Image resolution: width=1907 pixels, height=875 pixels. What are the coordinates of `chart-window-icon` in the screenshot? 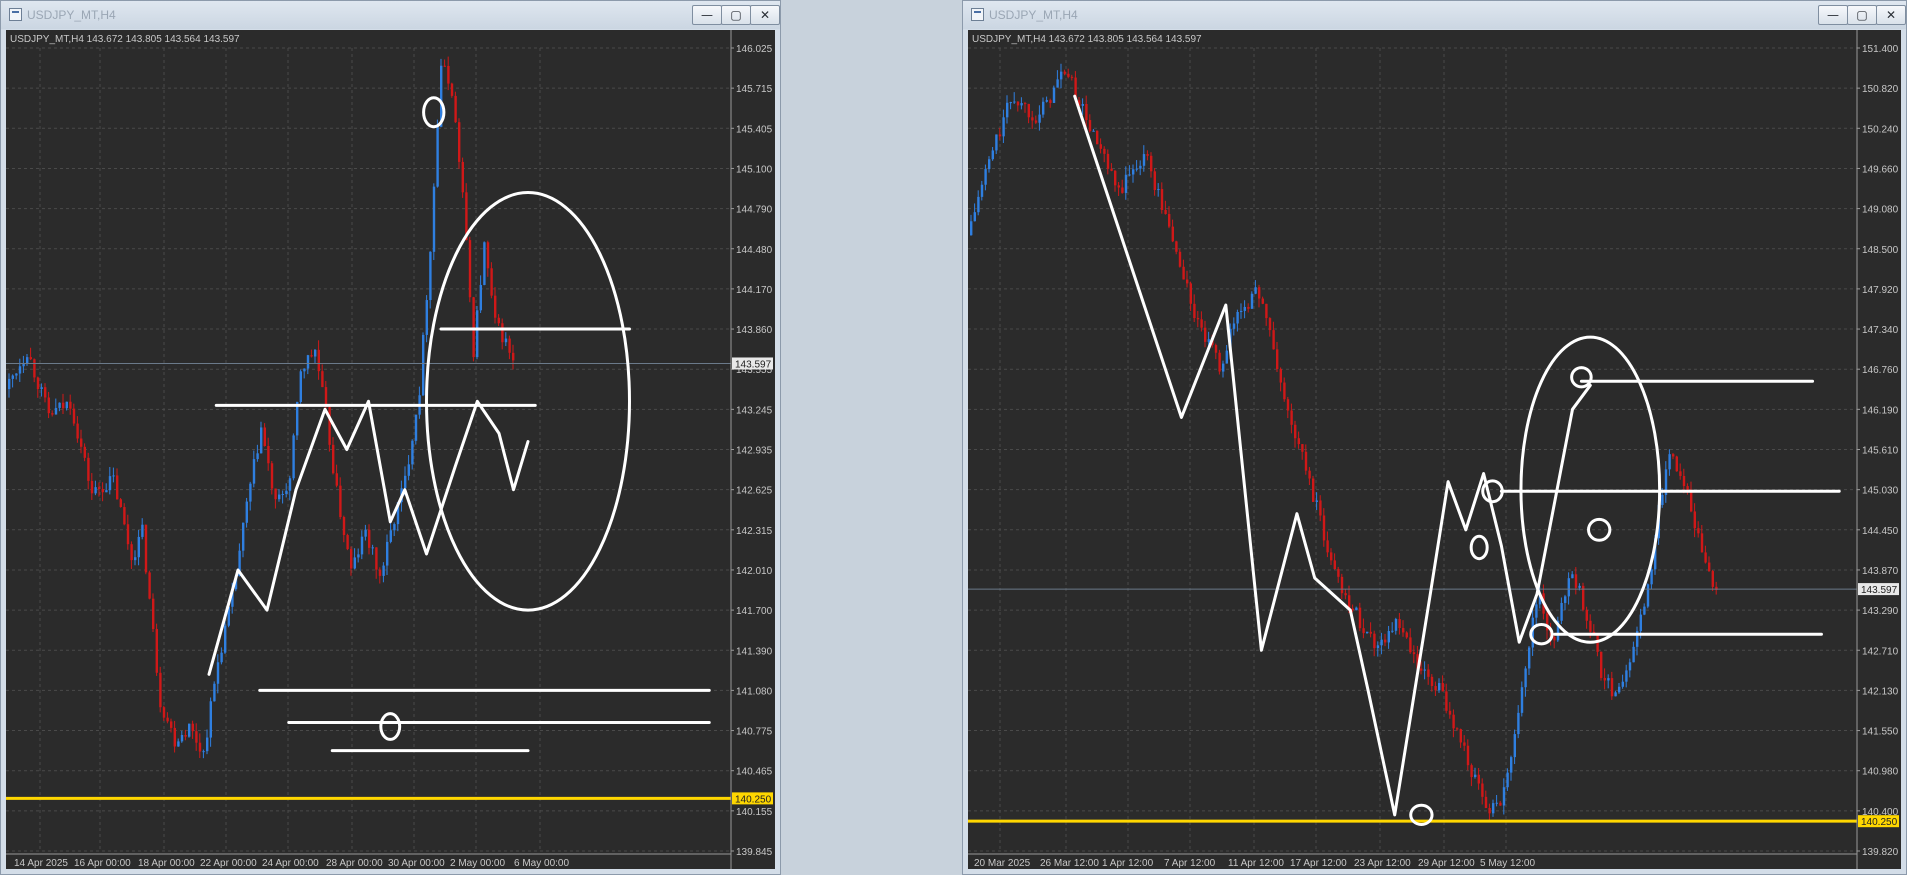 It's located at (15, 14).